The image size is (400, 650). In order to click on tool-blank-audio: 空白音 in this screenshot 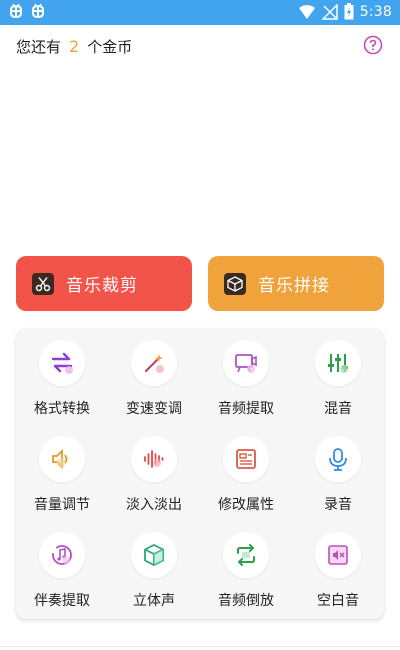, I will do `click(338, 572)`.